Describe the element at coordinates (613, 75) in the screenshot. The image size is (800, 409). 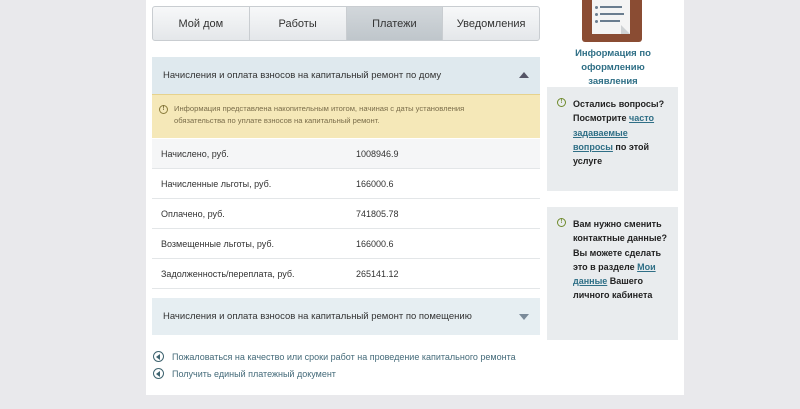
I see `application-info-line2: оформлению заявления` at that location.